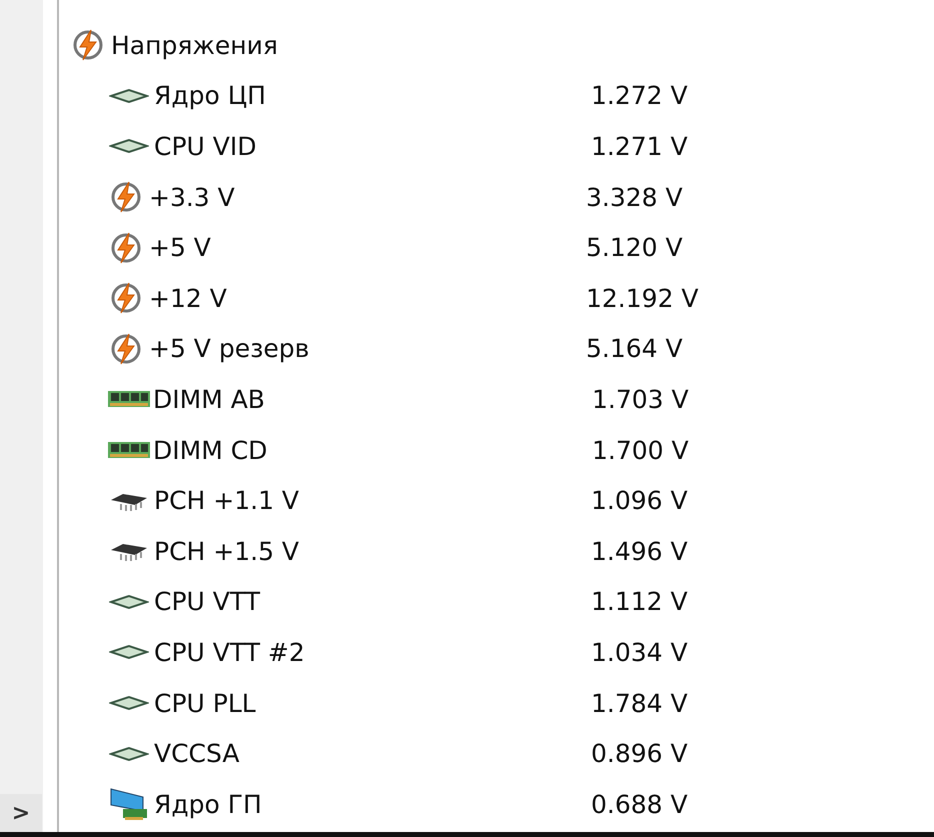  Describe the element at coordinates (634, 247) in the screenshot. I see `sensor-value: 5.120 V` at that location.